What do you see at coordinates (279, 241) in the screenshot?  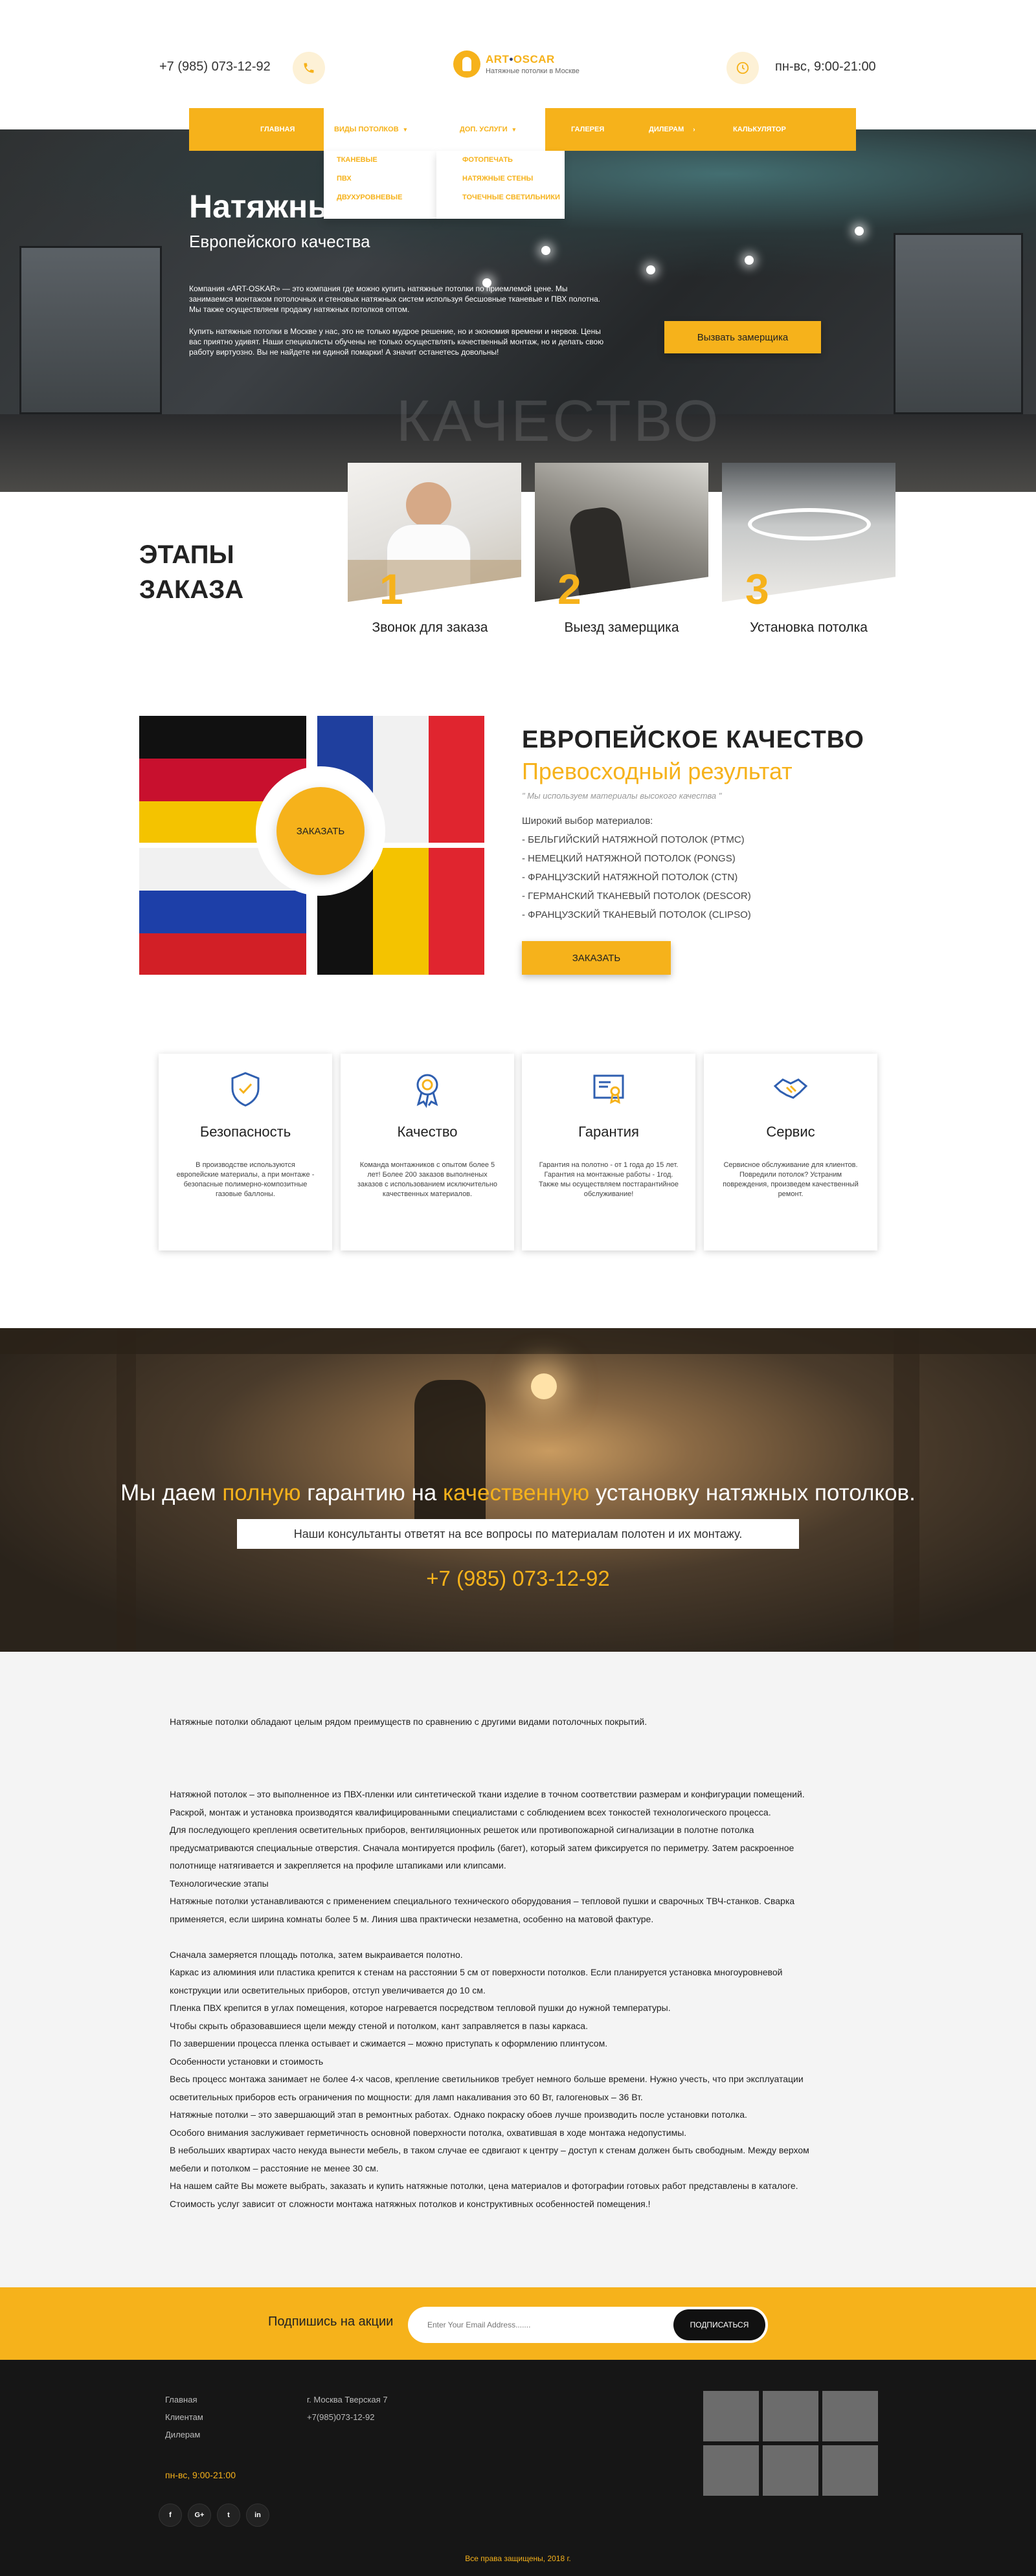 I see `hero-subtitle: Европейского качества` at bounding box center [279, 241].